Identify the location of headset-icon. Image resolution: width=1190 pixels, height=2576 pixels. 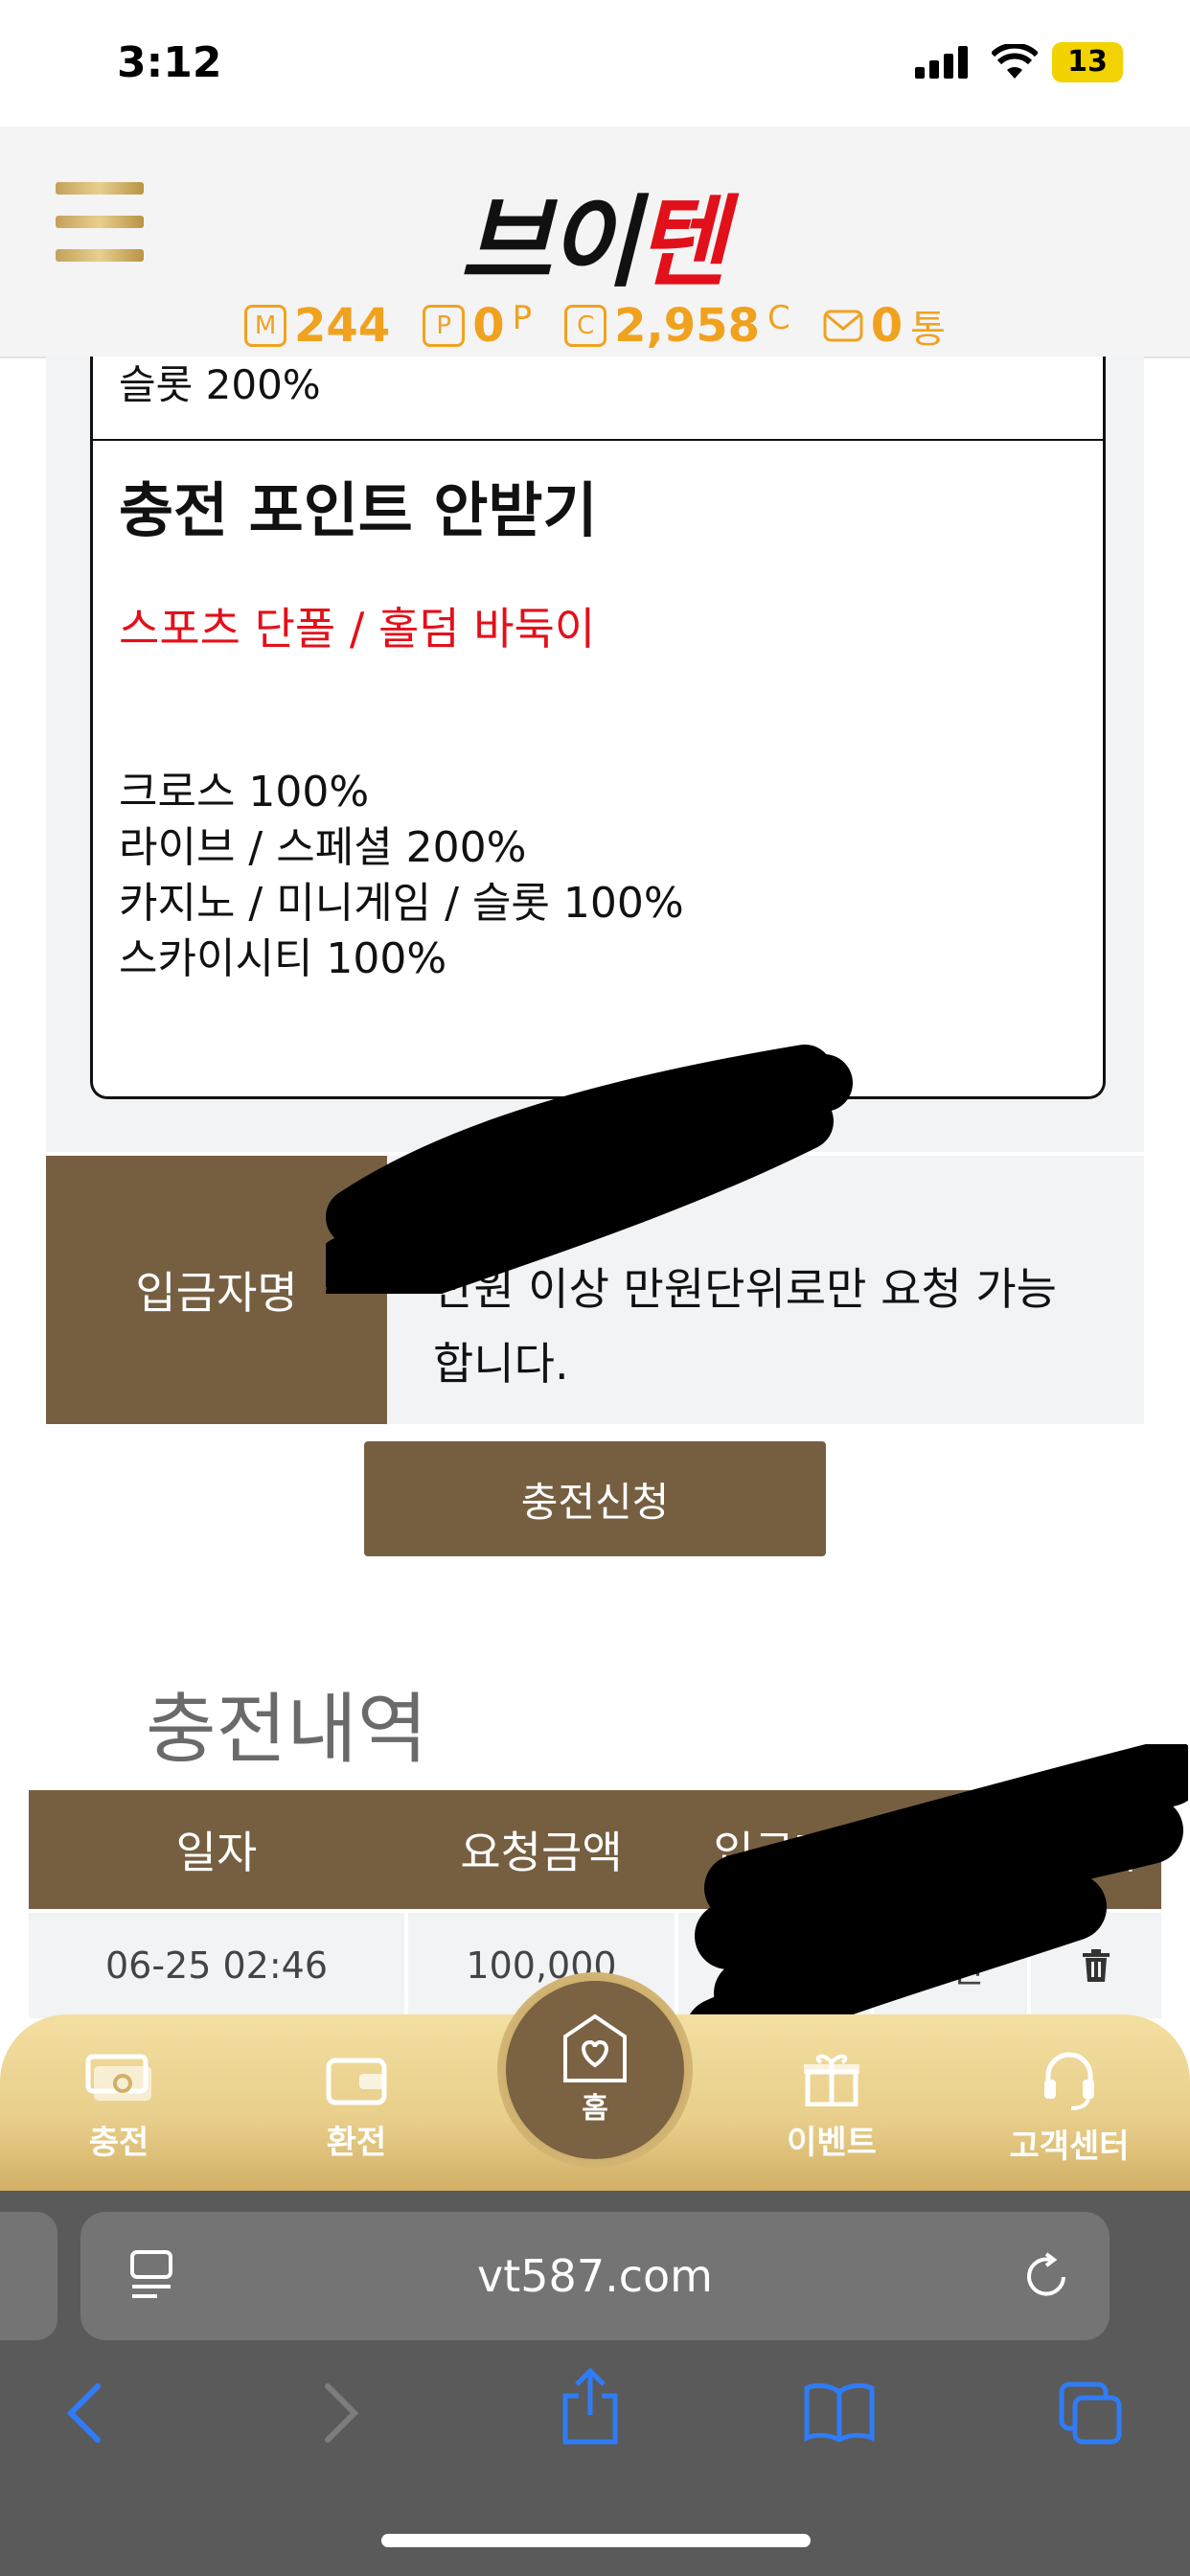
(1069, 2081).